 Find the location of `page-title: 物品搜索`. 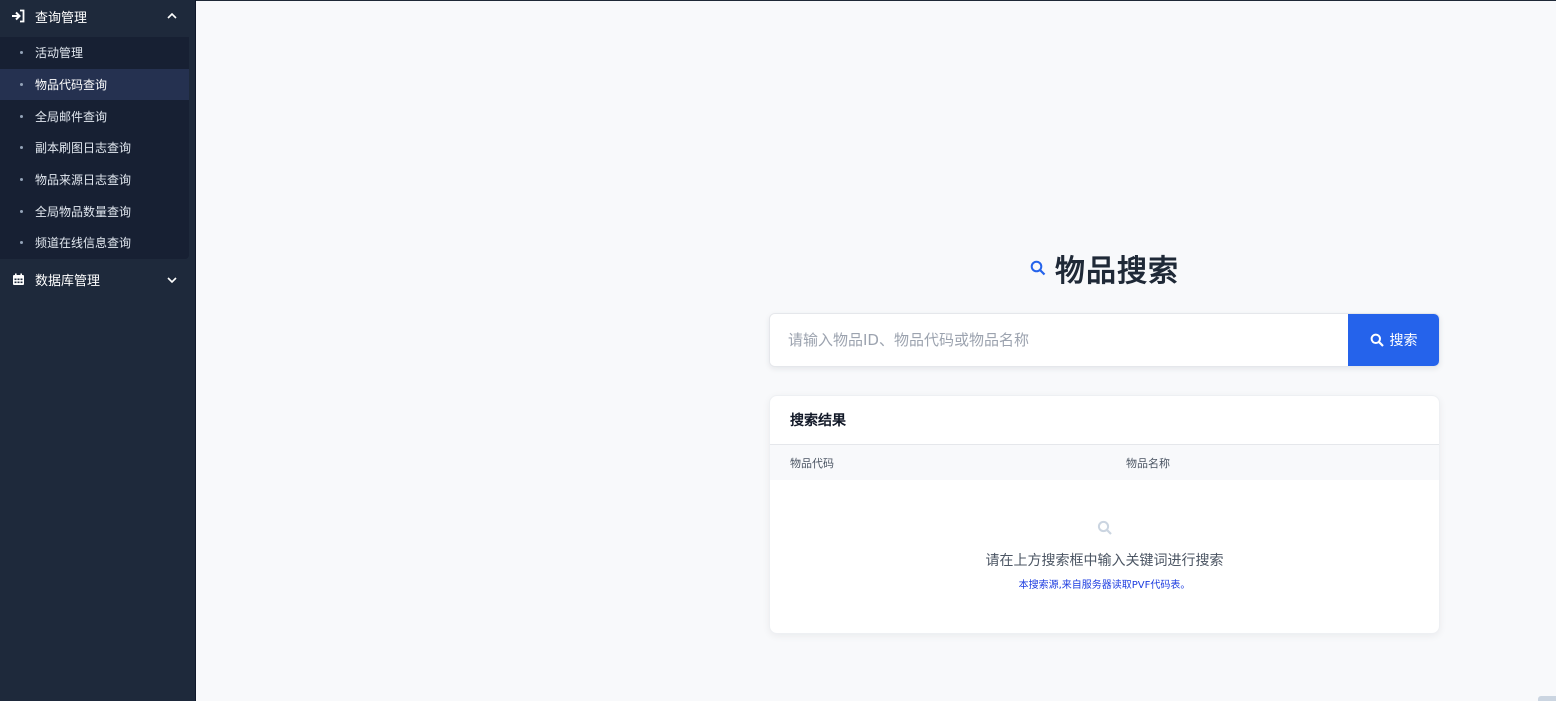

page-title: 物品搜索 is located at coordinates (1104, 268).